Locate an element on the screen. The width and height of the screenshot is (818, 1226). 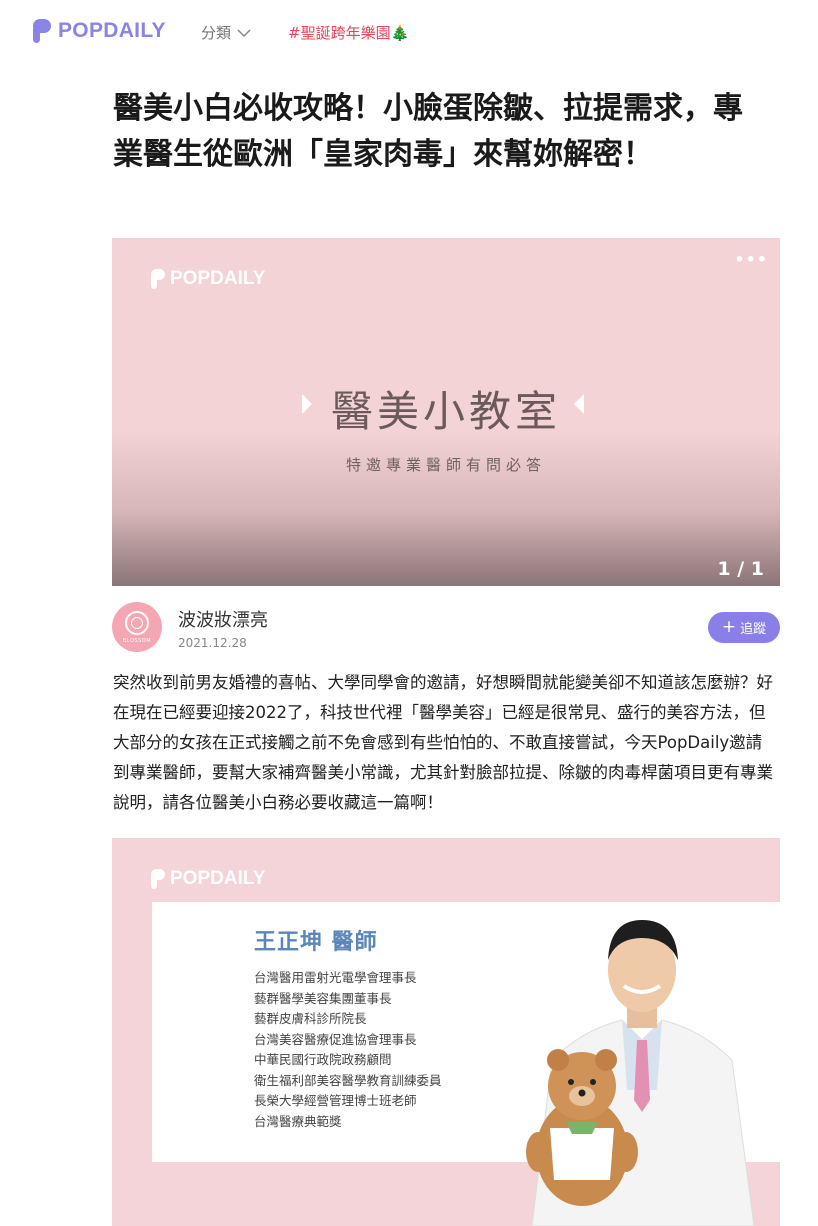
credential-item: 衛生福利部美容醫學教育訓練委員 is located at coordinates (348, 1080).